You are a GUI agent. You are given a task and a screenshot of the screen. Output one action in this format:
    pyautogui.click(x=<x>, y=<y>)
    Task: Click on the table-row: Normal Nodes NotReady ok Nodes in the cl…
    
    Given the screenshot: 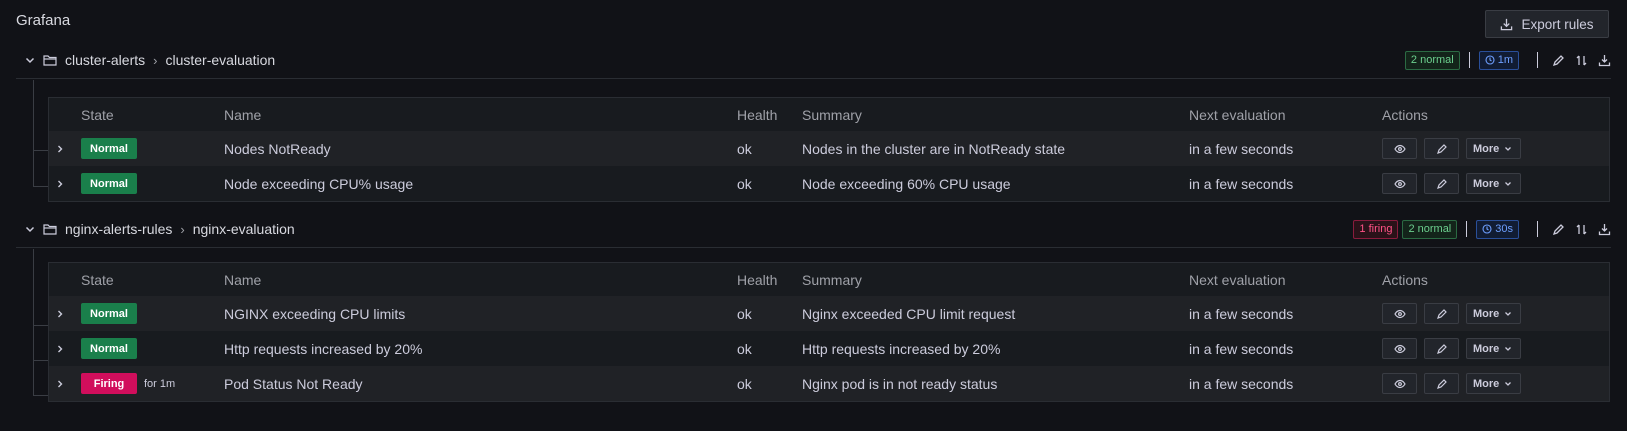 What is the action you would take?
    pyautogui.click(x=829, y=148)
    